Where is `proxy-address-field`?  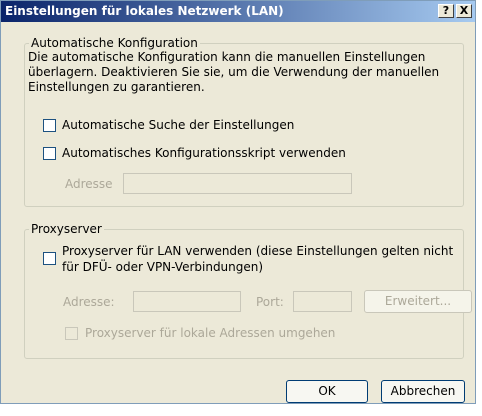 proxy-address-field is located at coordinates (187, 301).